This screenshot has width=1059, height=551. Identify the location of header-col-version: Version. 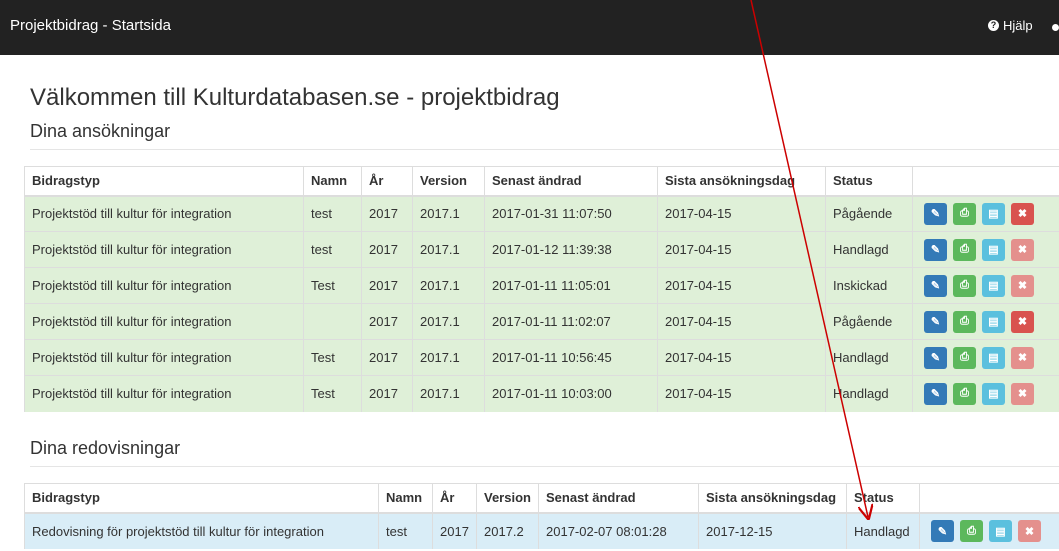
(448, 181).